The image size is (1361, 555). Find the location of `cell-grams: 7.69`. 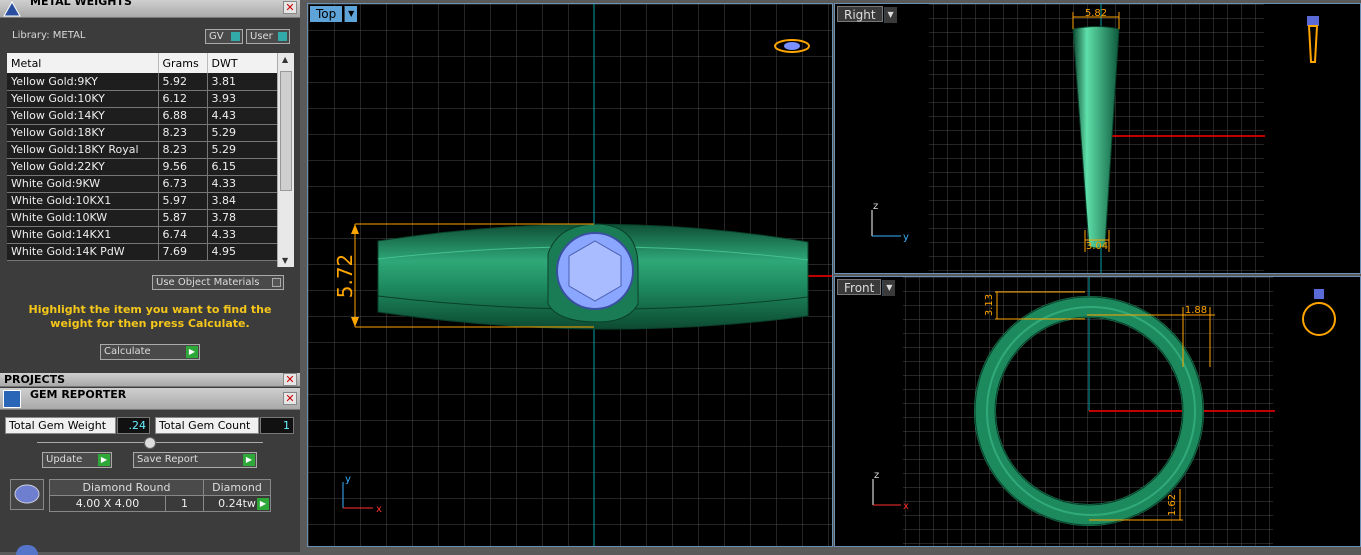

cell-grams: 7.69 is located at coordinates (183, 252).